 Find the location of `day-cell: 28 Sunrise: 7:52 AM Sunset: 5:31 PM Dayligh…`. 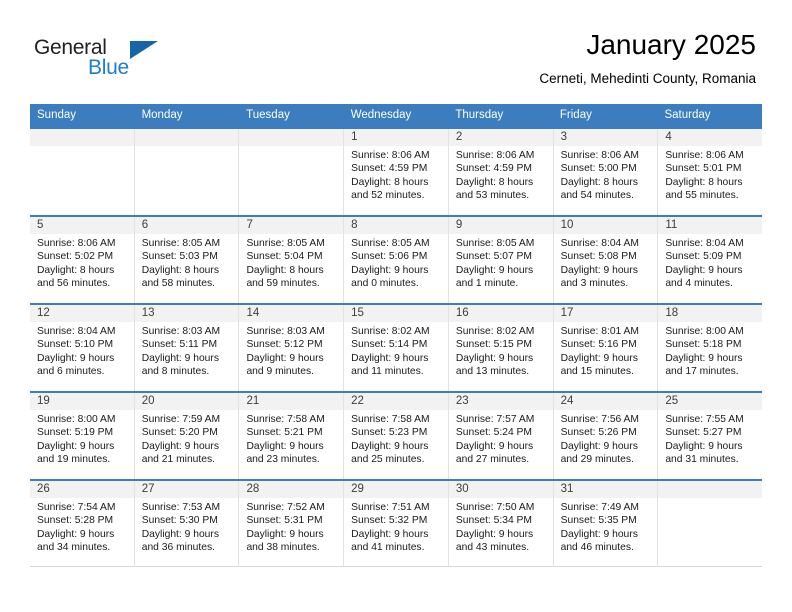

day-cell: 28 Sunrise: 7:52 AM Sunset: 5:31 PM Dayligh… is located at coordinates (292, 524).